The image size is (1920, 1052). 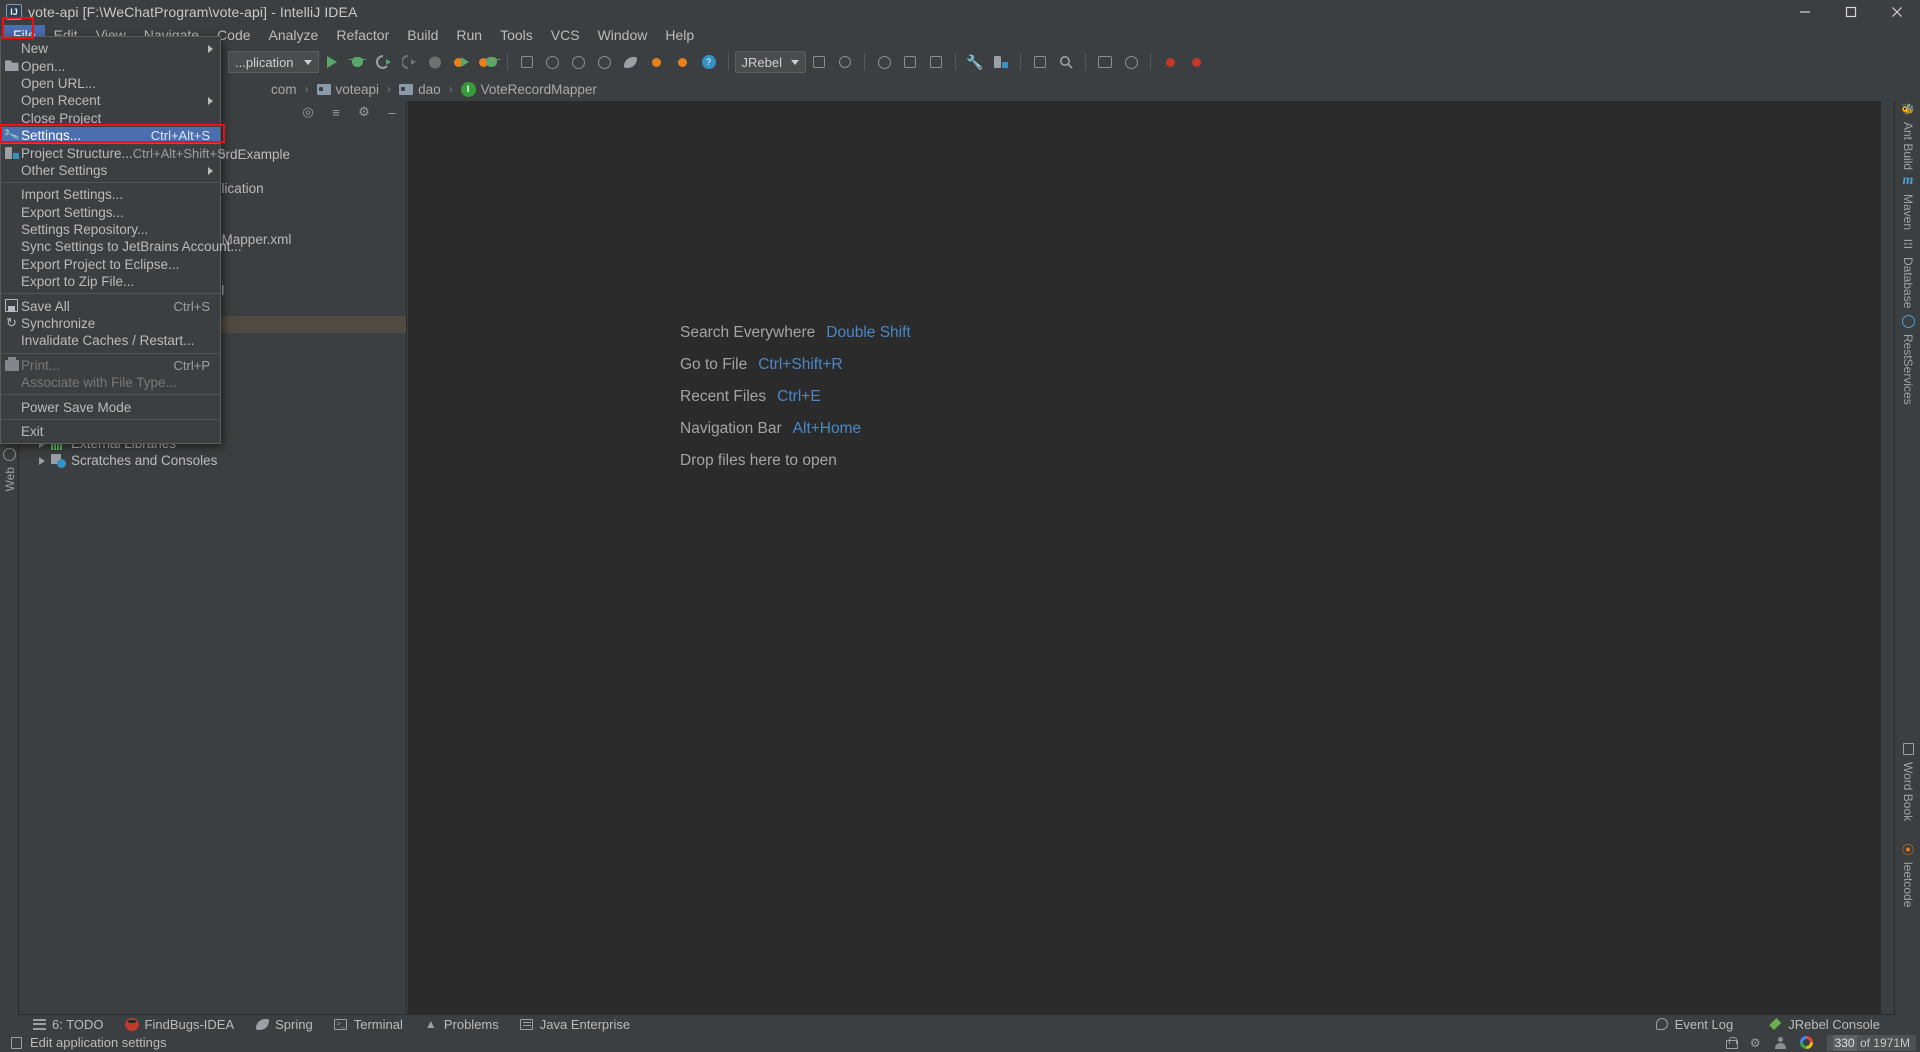 I want to click on vcs-update-icon, so click(x=819, y=62).